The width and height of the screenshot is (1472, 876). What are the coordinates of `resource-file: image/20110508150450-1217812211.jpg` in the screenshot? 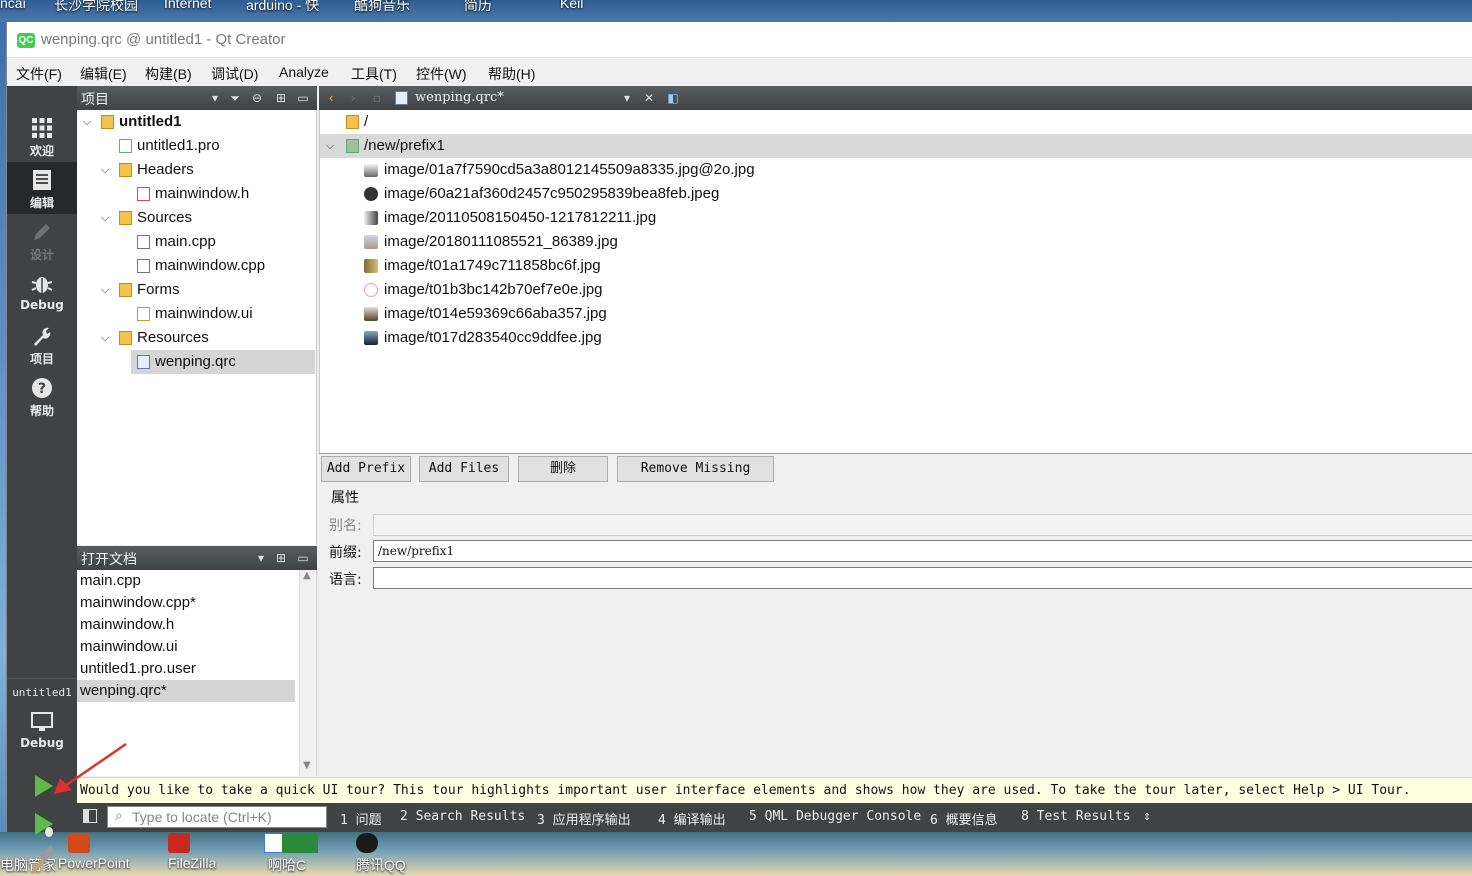 It's located at (896, 218).